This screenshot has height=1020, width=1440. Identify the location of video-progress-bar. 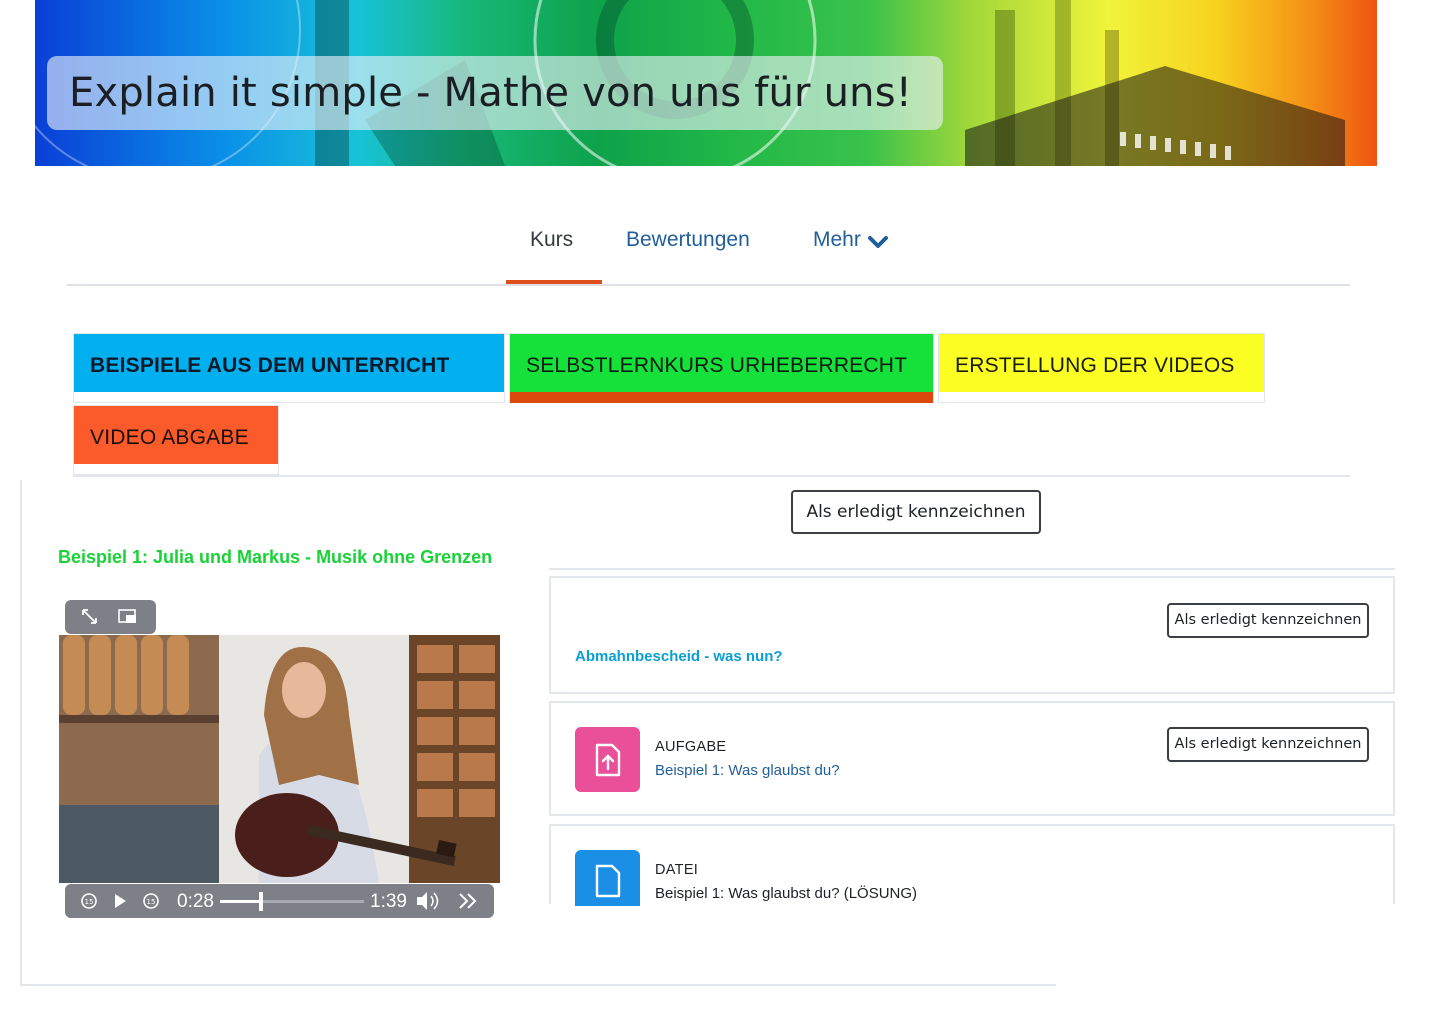
(292, 901).